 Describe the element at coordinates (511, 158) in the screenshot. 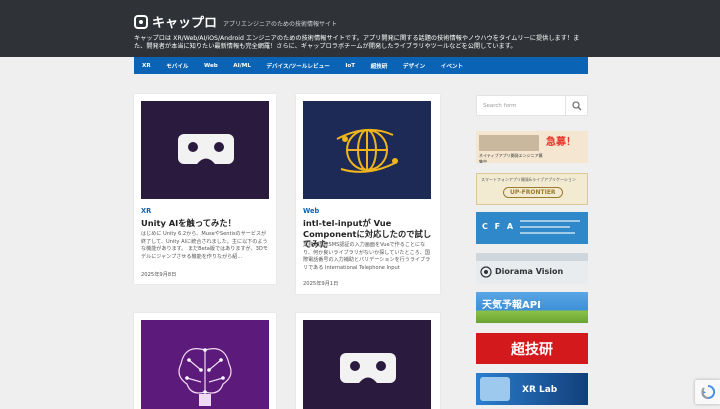

I see `banner-subtitle: ネイティブアプリ開発エンジニア募集中` at that location.